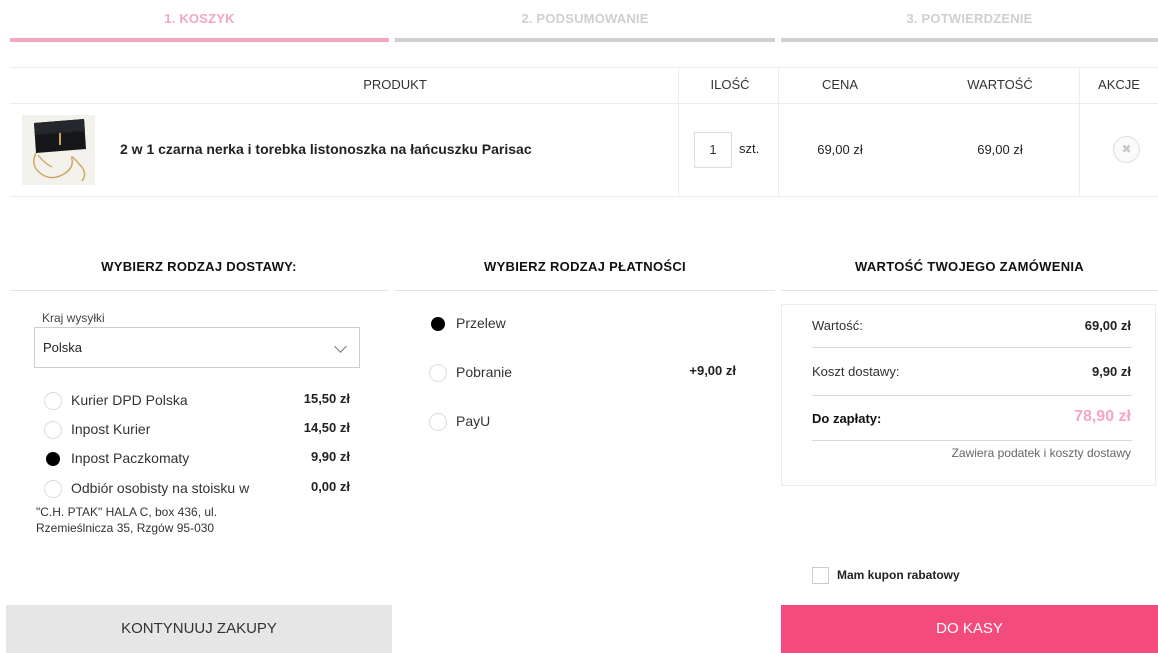  I want to click on payment-heading: WYBIERZ RODZAJ PŁATNOŚCI, so click(585, 271).